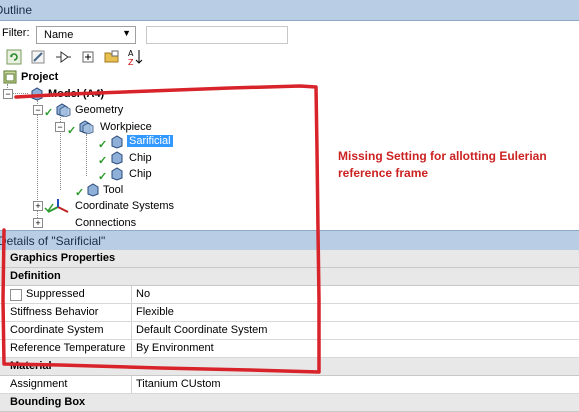 Image resolution: width=579 pixels, height=412 pixels. I want to click on property-row-assignment: Assignment Titanium CUstom, so click(289, 385).